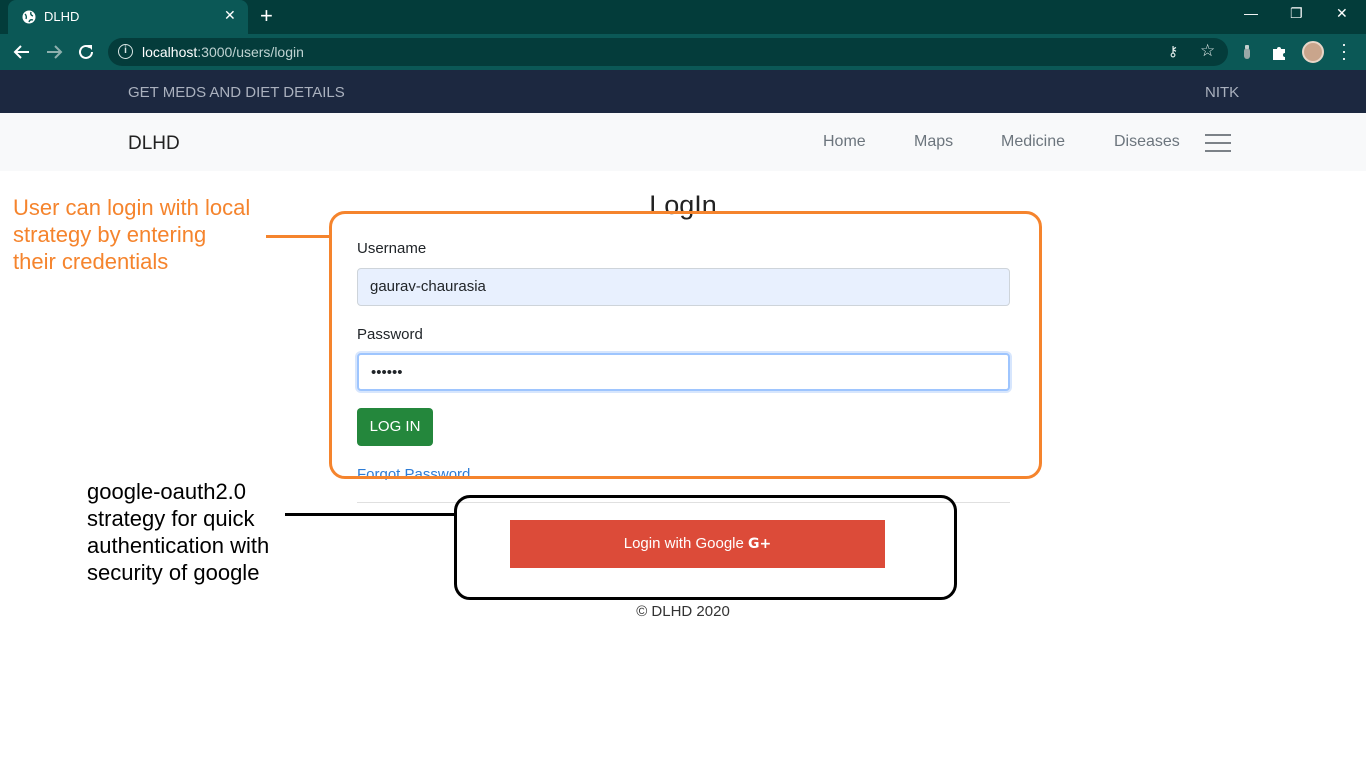 This screenshot has height=768, width=1366. What do you see at coordinates (1296, 13) in the screenshot?
I see `restore-icon: ❐` at bounding box center [1296, 13].